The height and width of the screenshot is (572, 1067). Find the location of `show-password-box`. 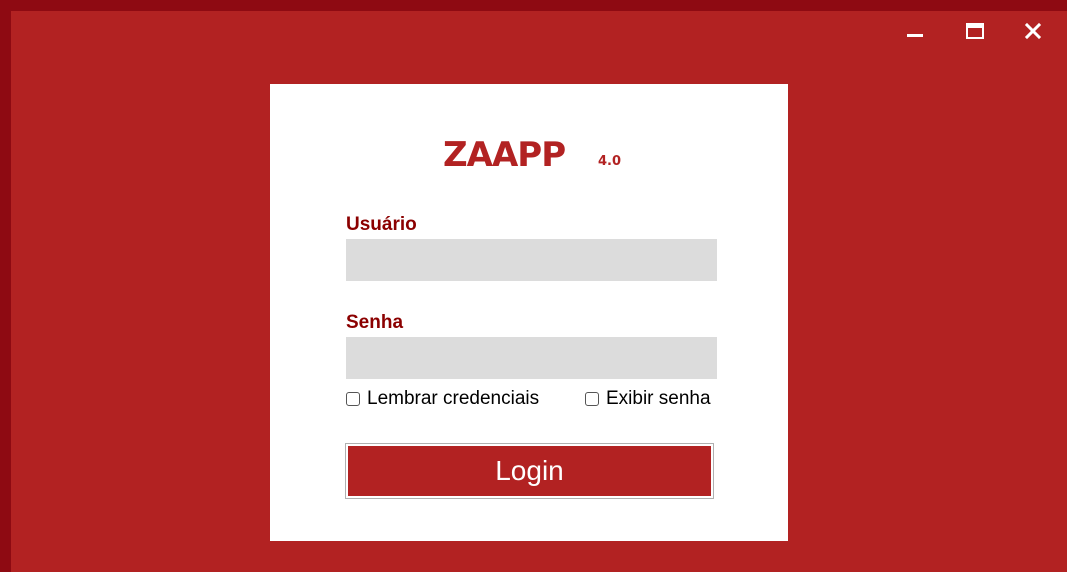

show-password-box is located at coordinates (592, 399).